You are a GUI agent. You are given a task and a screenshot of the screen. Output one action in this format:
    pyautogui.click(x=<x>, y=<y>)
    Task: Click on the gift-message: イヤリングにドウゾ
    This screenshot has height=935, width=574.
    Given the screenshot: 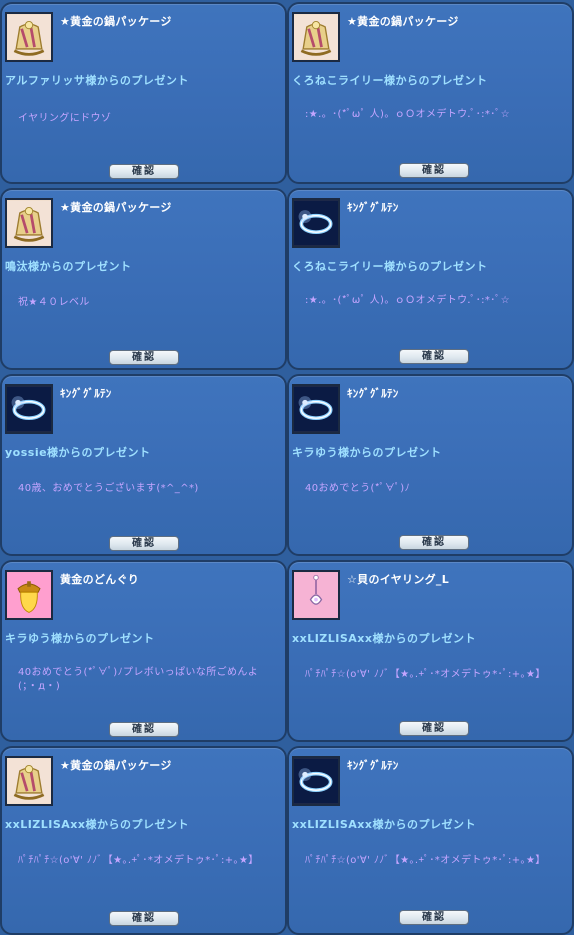 What is the action you would take?
    pyautogui.click(x=65, y=118)
    